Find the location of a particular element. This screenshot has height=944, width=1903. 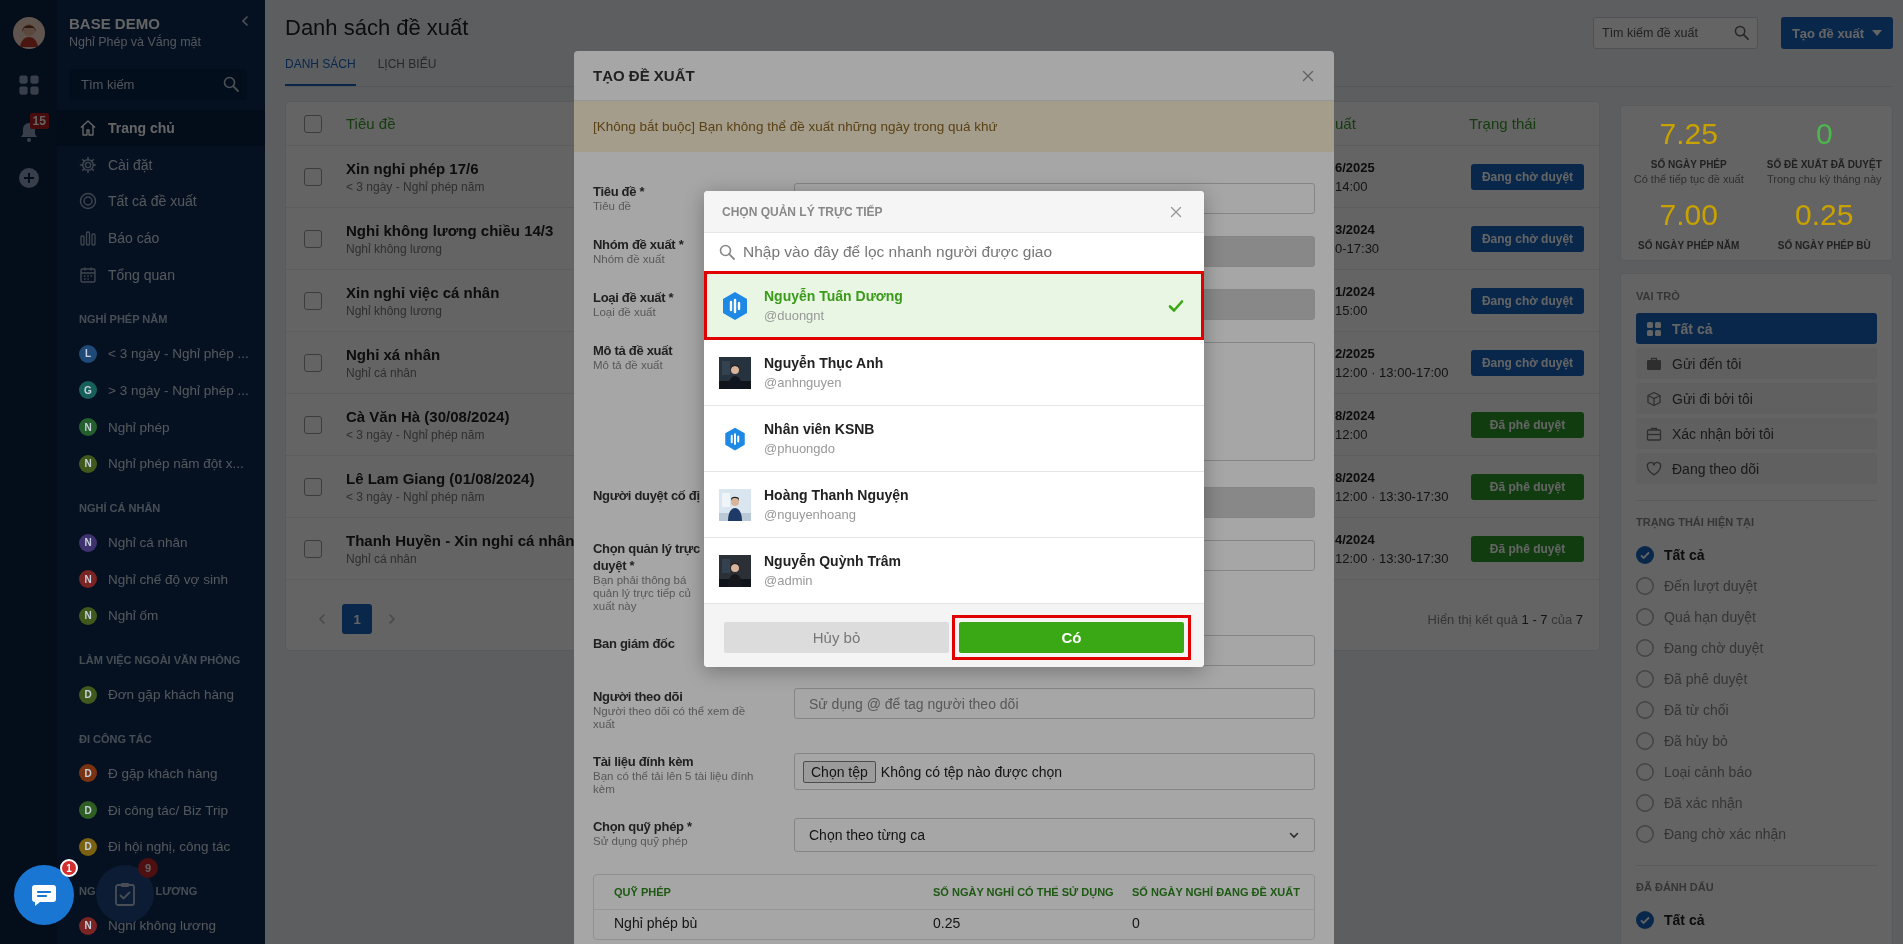

role-item: Gửi đi bởi tôi is located at coordinates (1756, 398).